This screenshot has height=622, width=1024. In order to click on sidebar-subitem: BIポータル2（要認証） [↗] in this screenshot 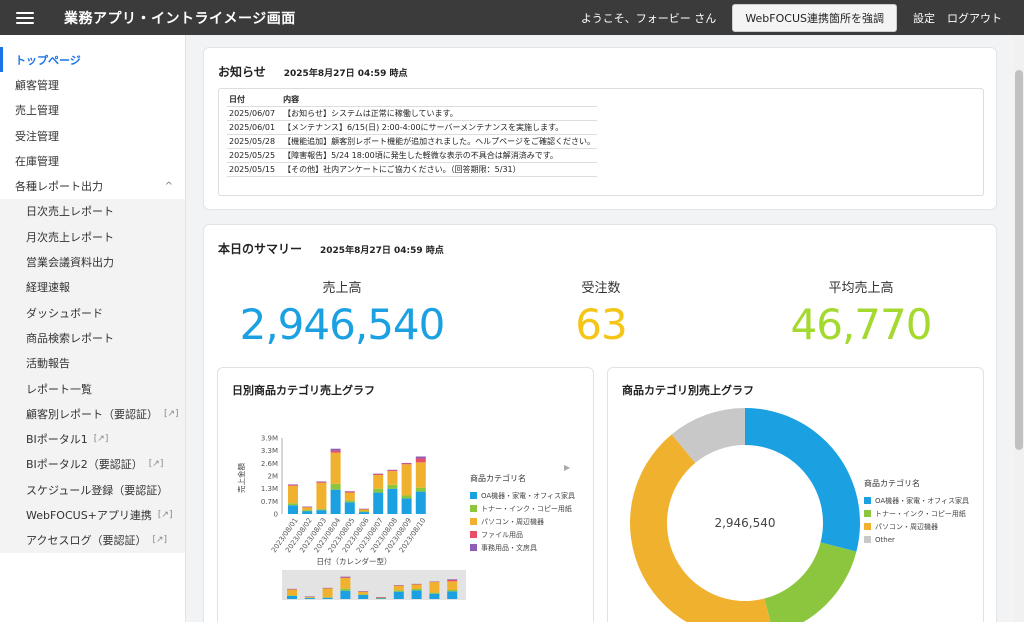, I will do `click(92, 464)`.